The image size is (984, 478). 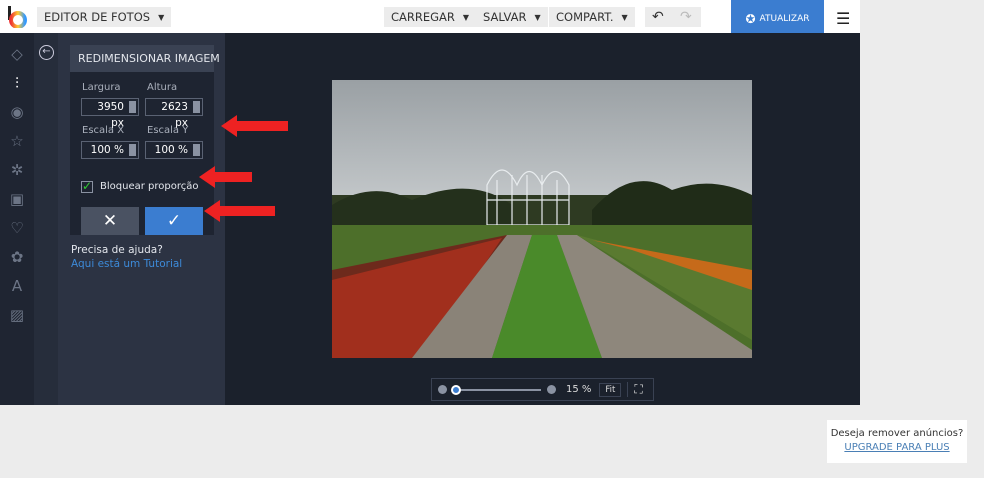 I want to click on fit-button: Fit, so click(x=610, y=389).